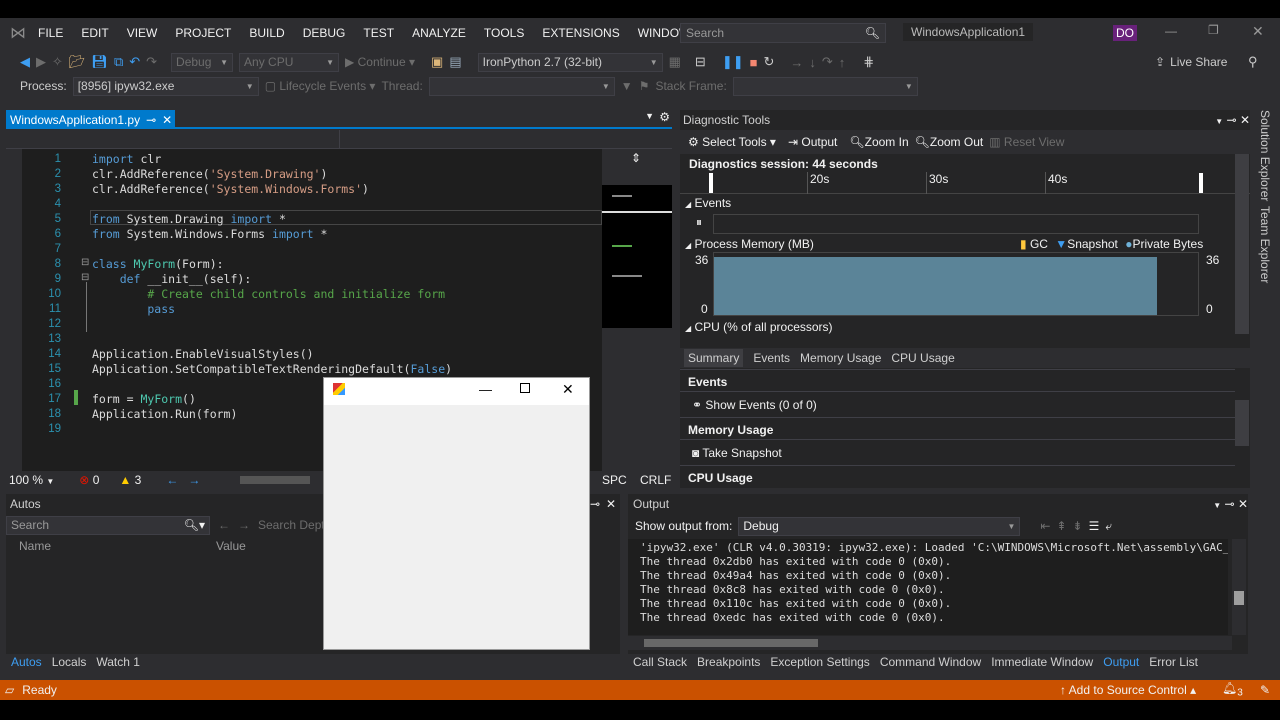  I want to click on output-horizontal-scrollbar, so click(930, 643).